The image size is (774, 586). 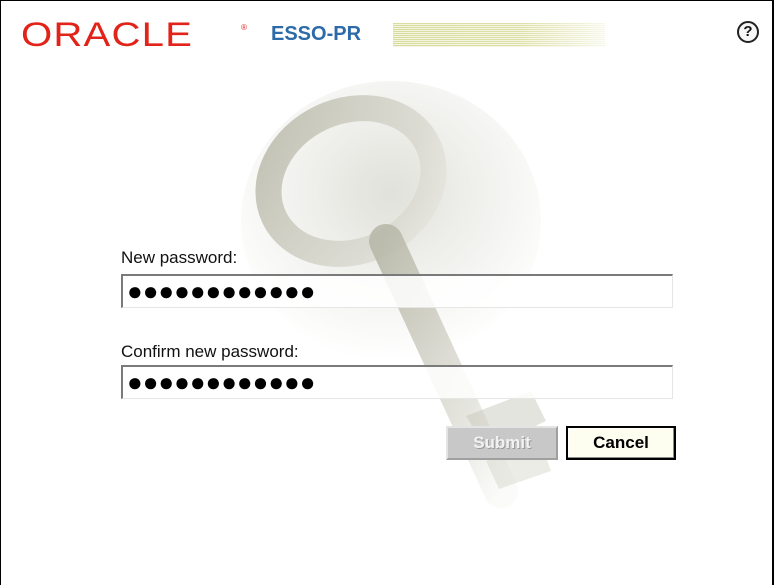 What do you see at coordinates (499, 35) in the screenshot?
I see `header-stripes-decoration` at bounding box center [499, 35].